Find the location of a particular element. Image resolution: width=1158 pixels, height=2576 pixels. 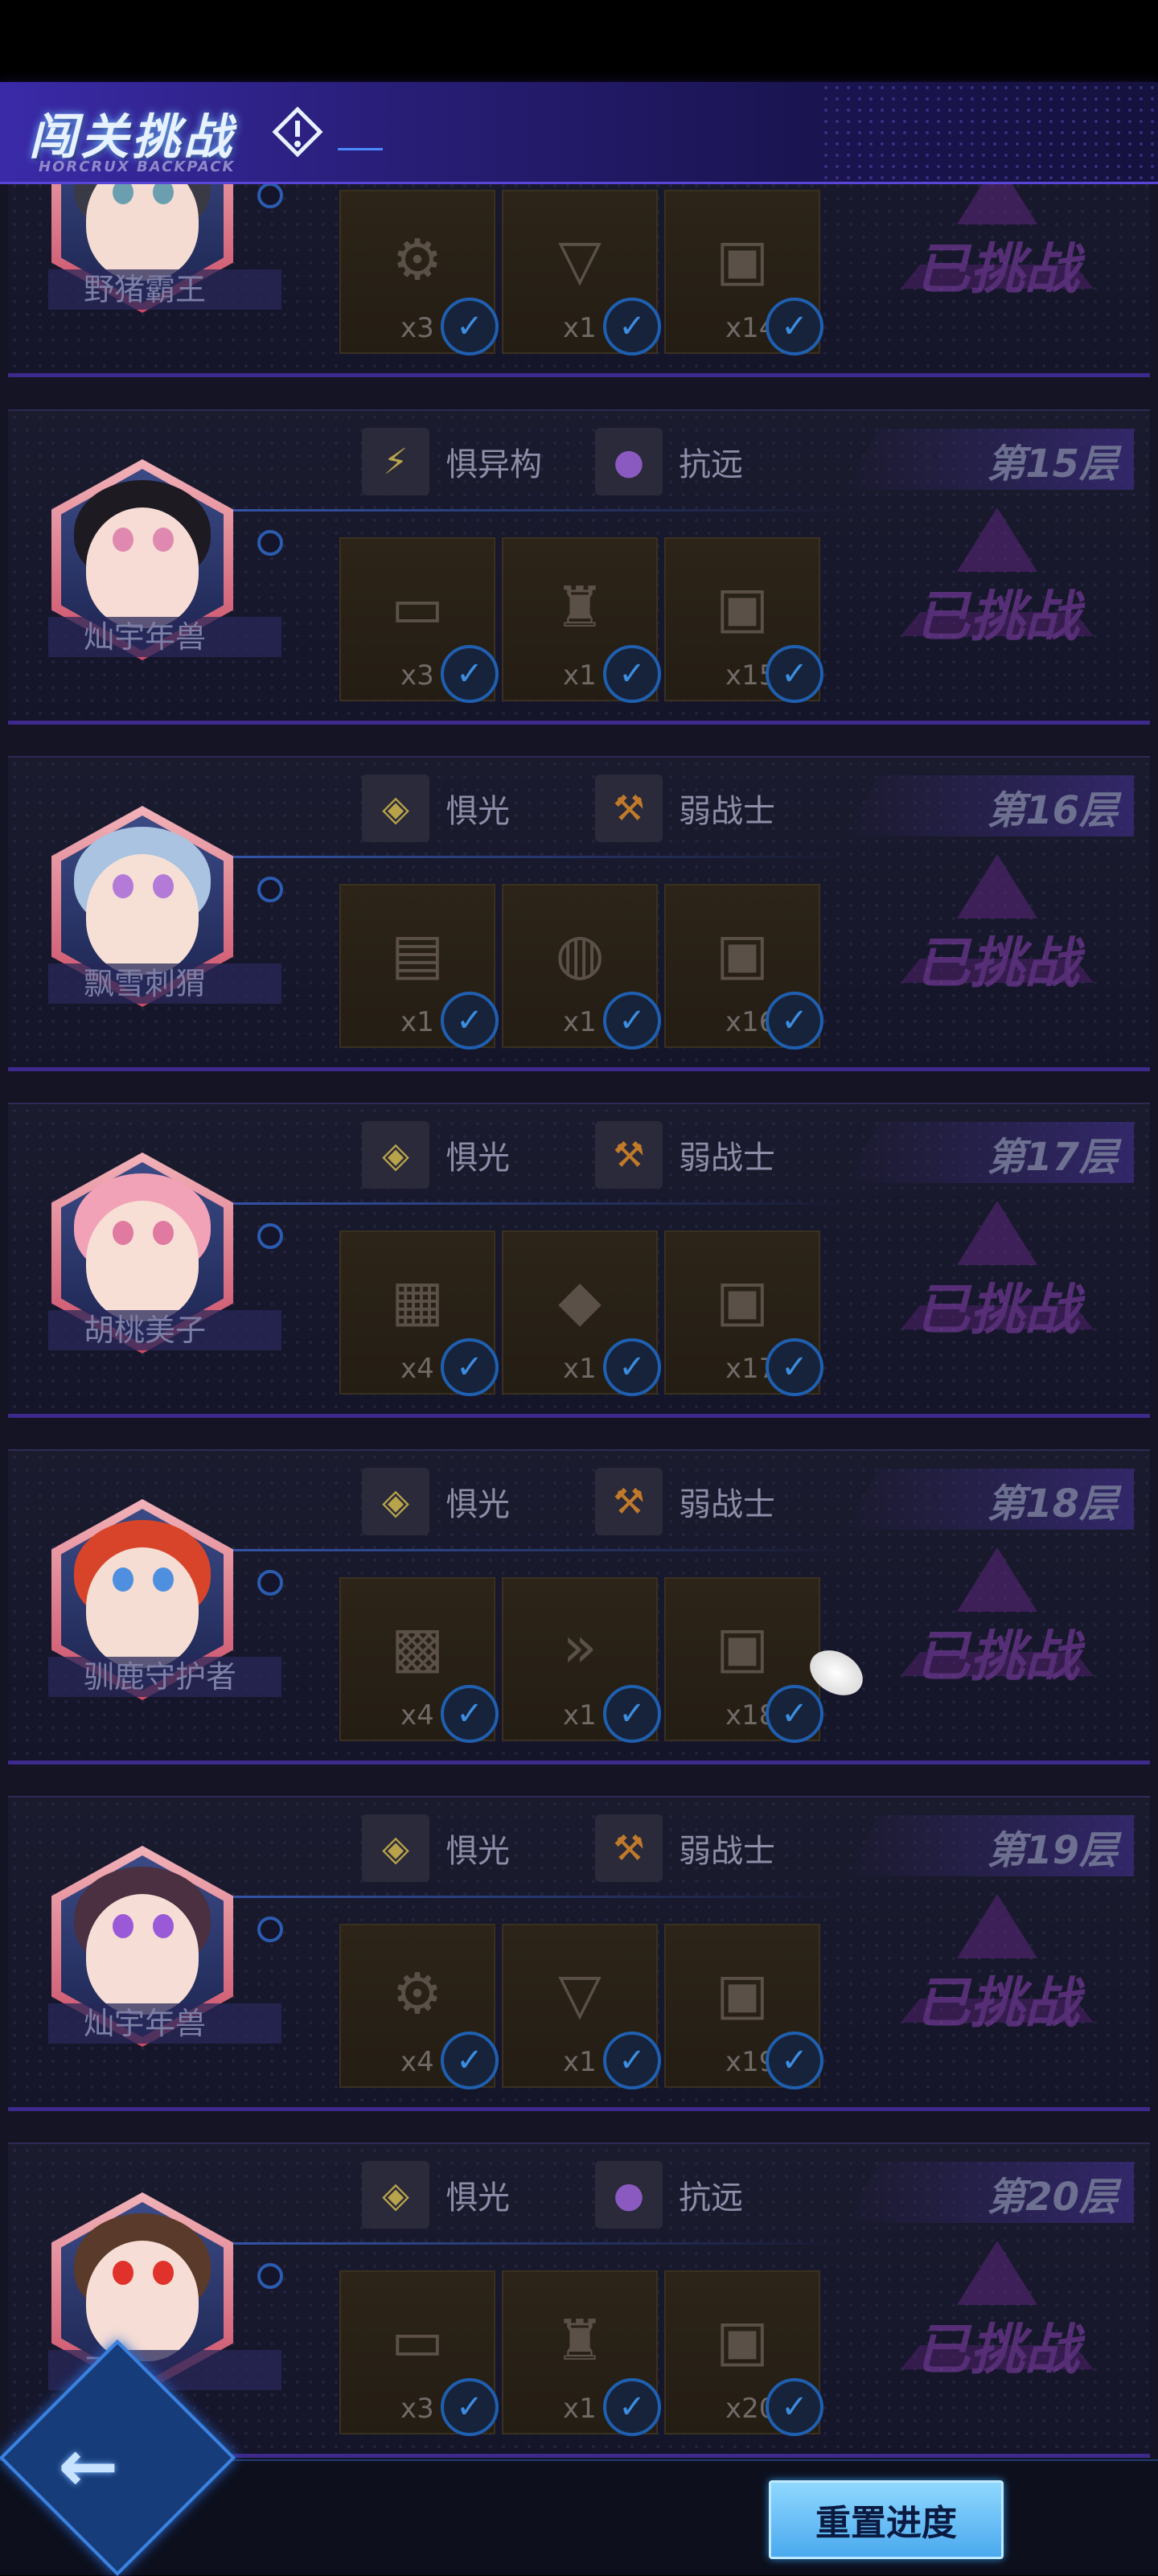

floor-label: 第20层 is located at coordinates (1052, 2197).